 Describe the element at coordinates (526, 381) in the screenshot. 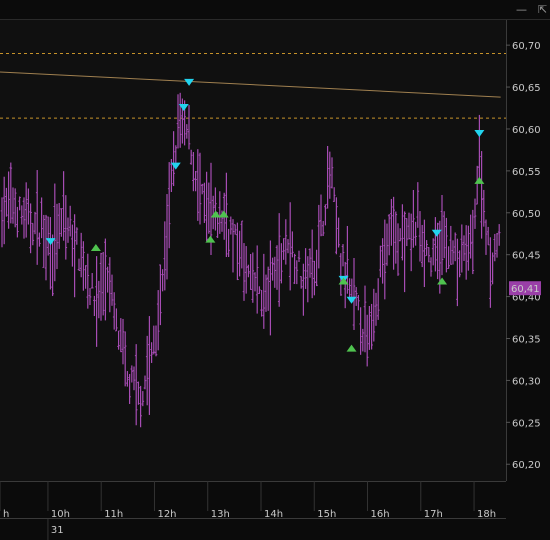

I see `price-tick-label: 60,30` at that location.